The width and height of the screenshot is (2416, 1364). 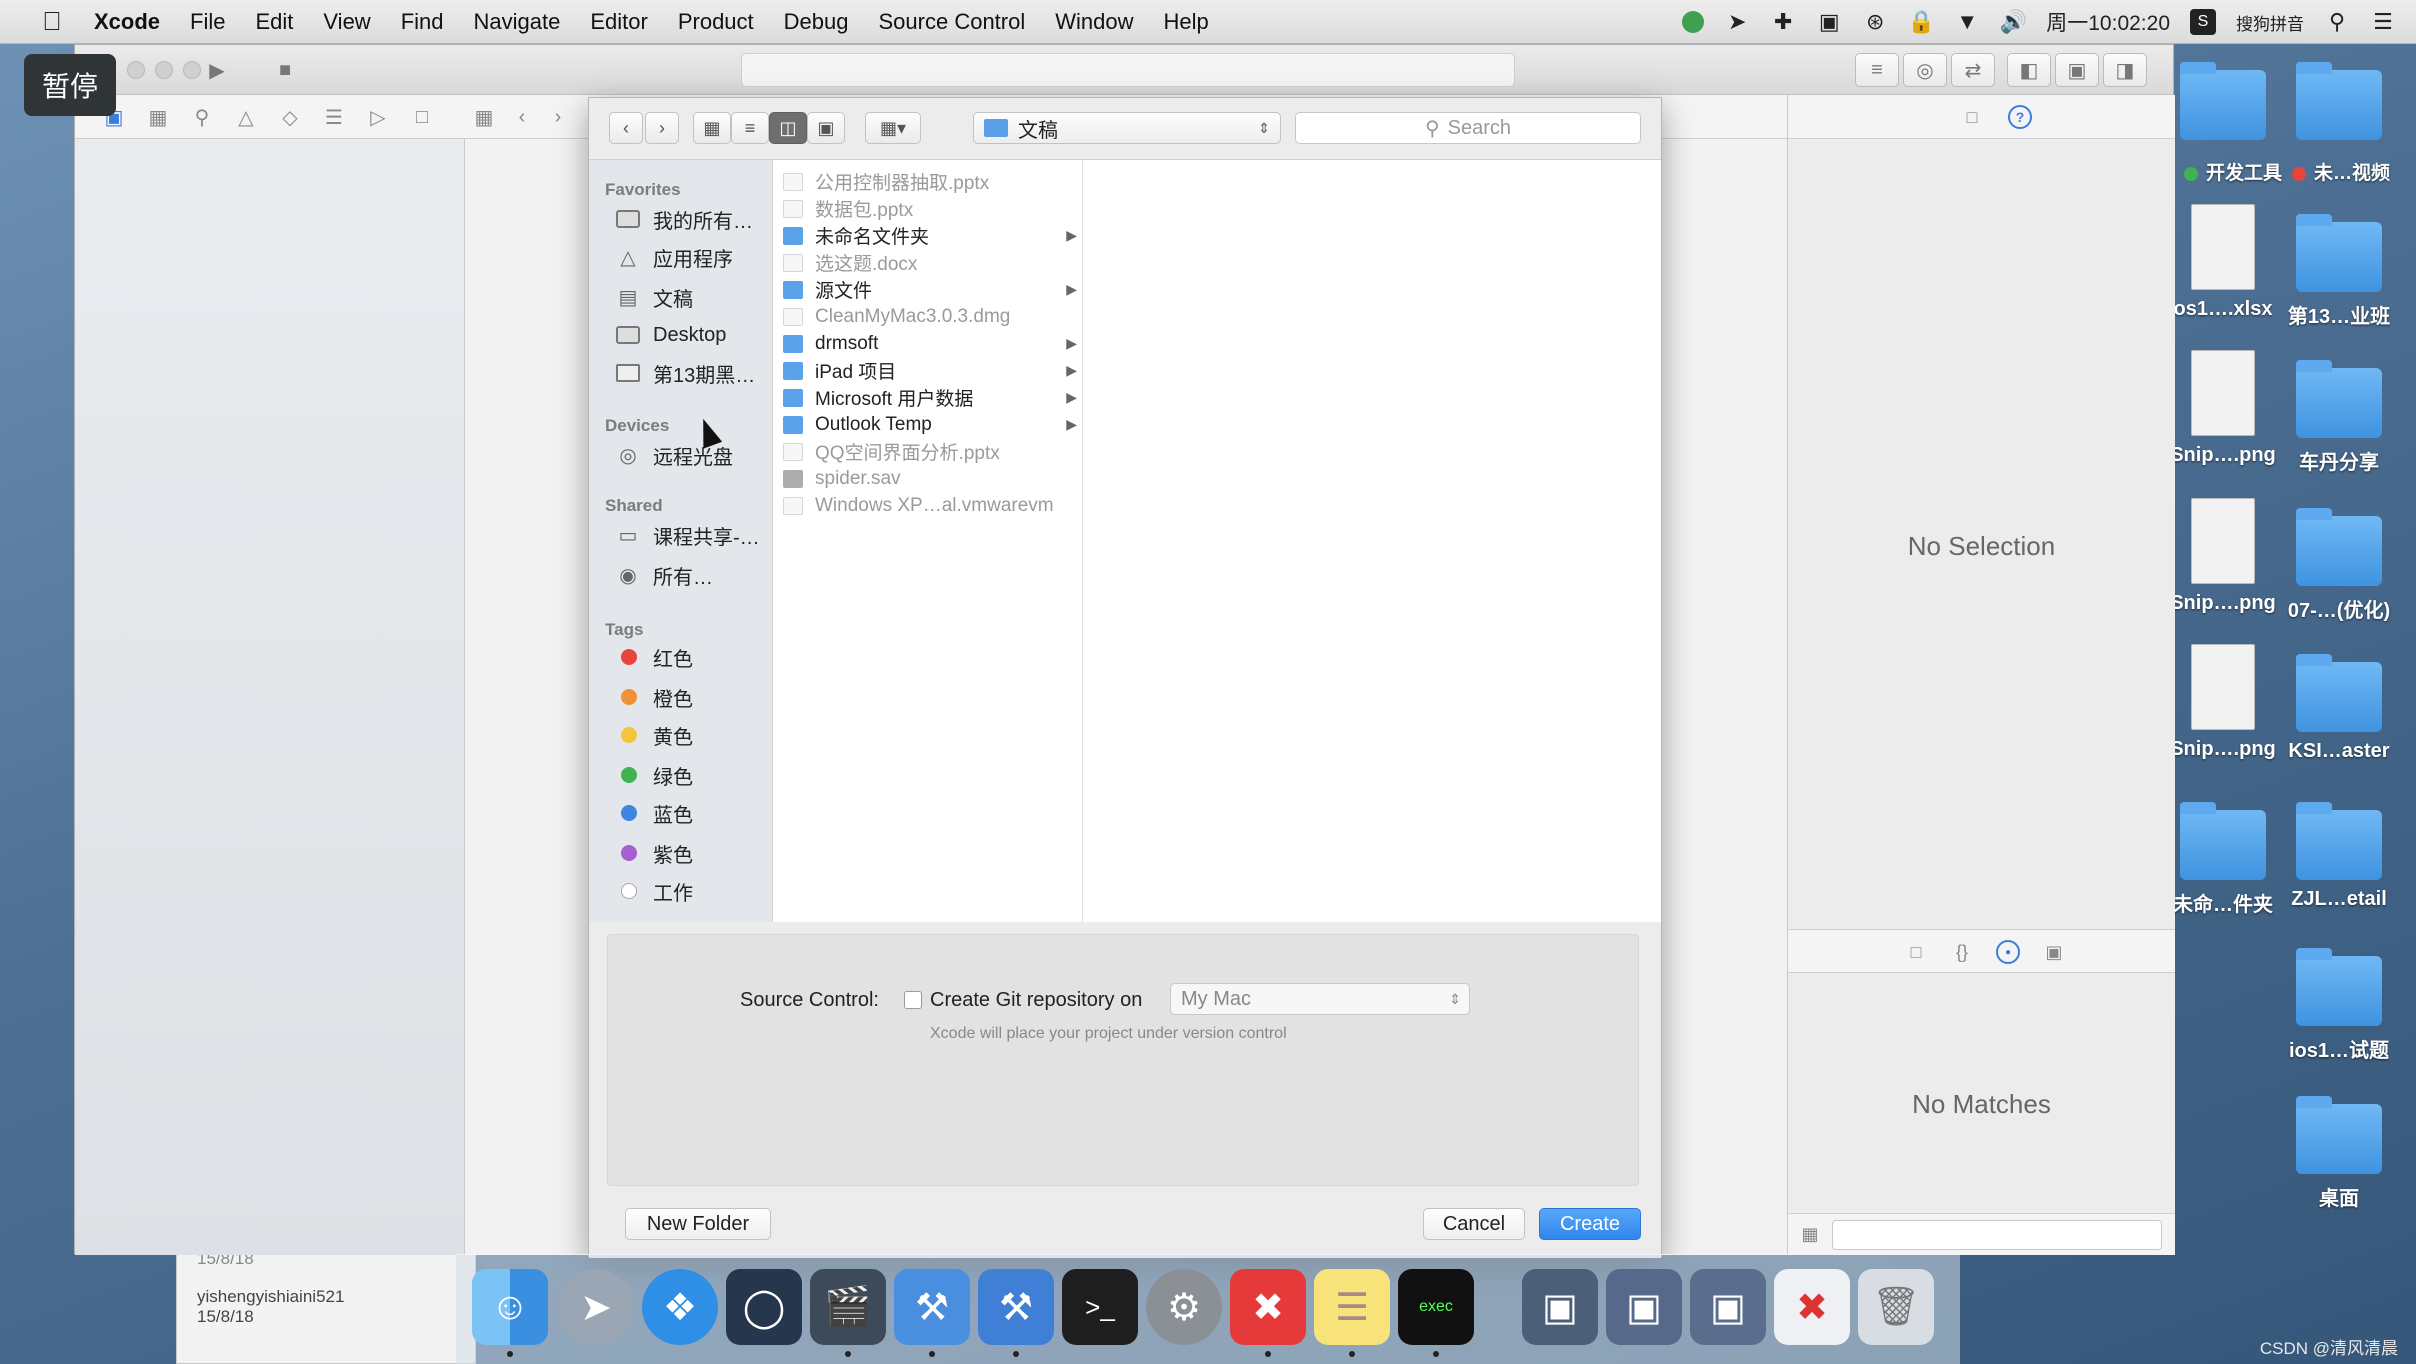 I want to click on folder-row: iPad 项目 ▶, so click(x=931, y=370).